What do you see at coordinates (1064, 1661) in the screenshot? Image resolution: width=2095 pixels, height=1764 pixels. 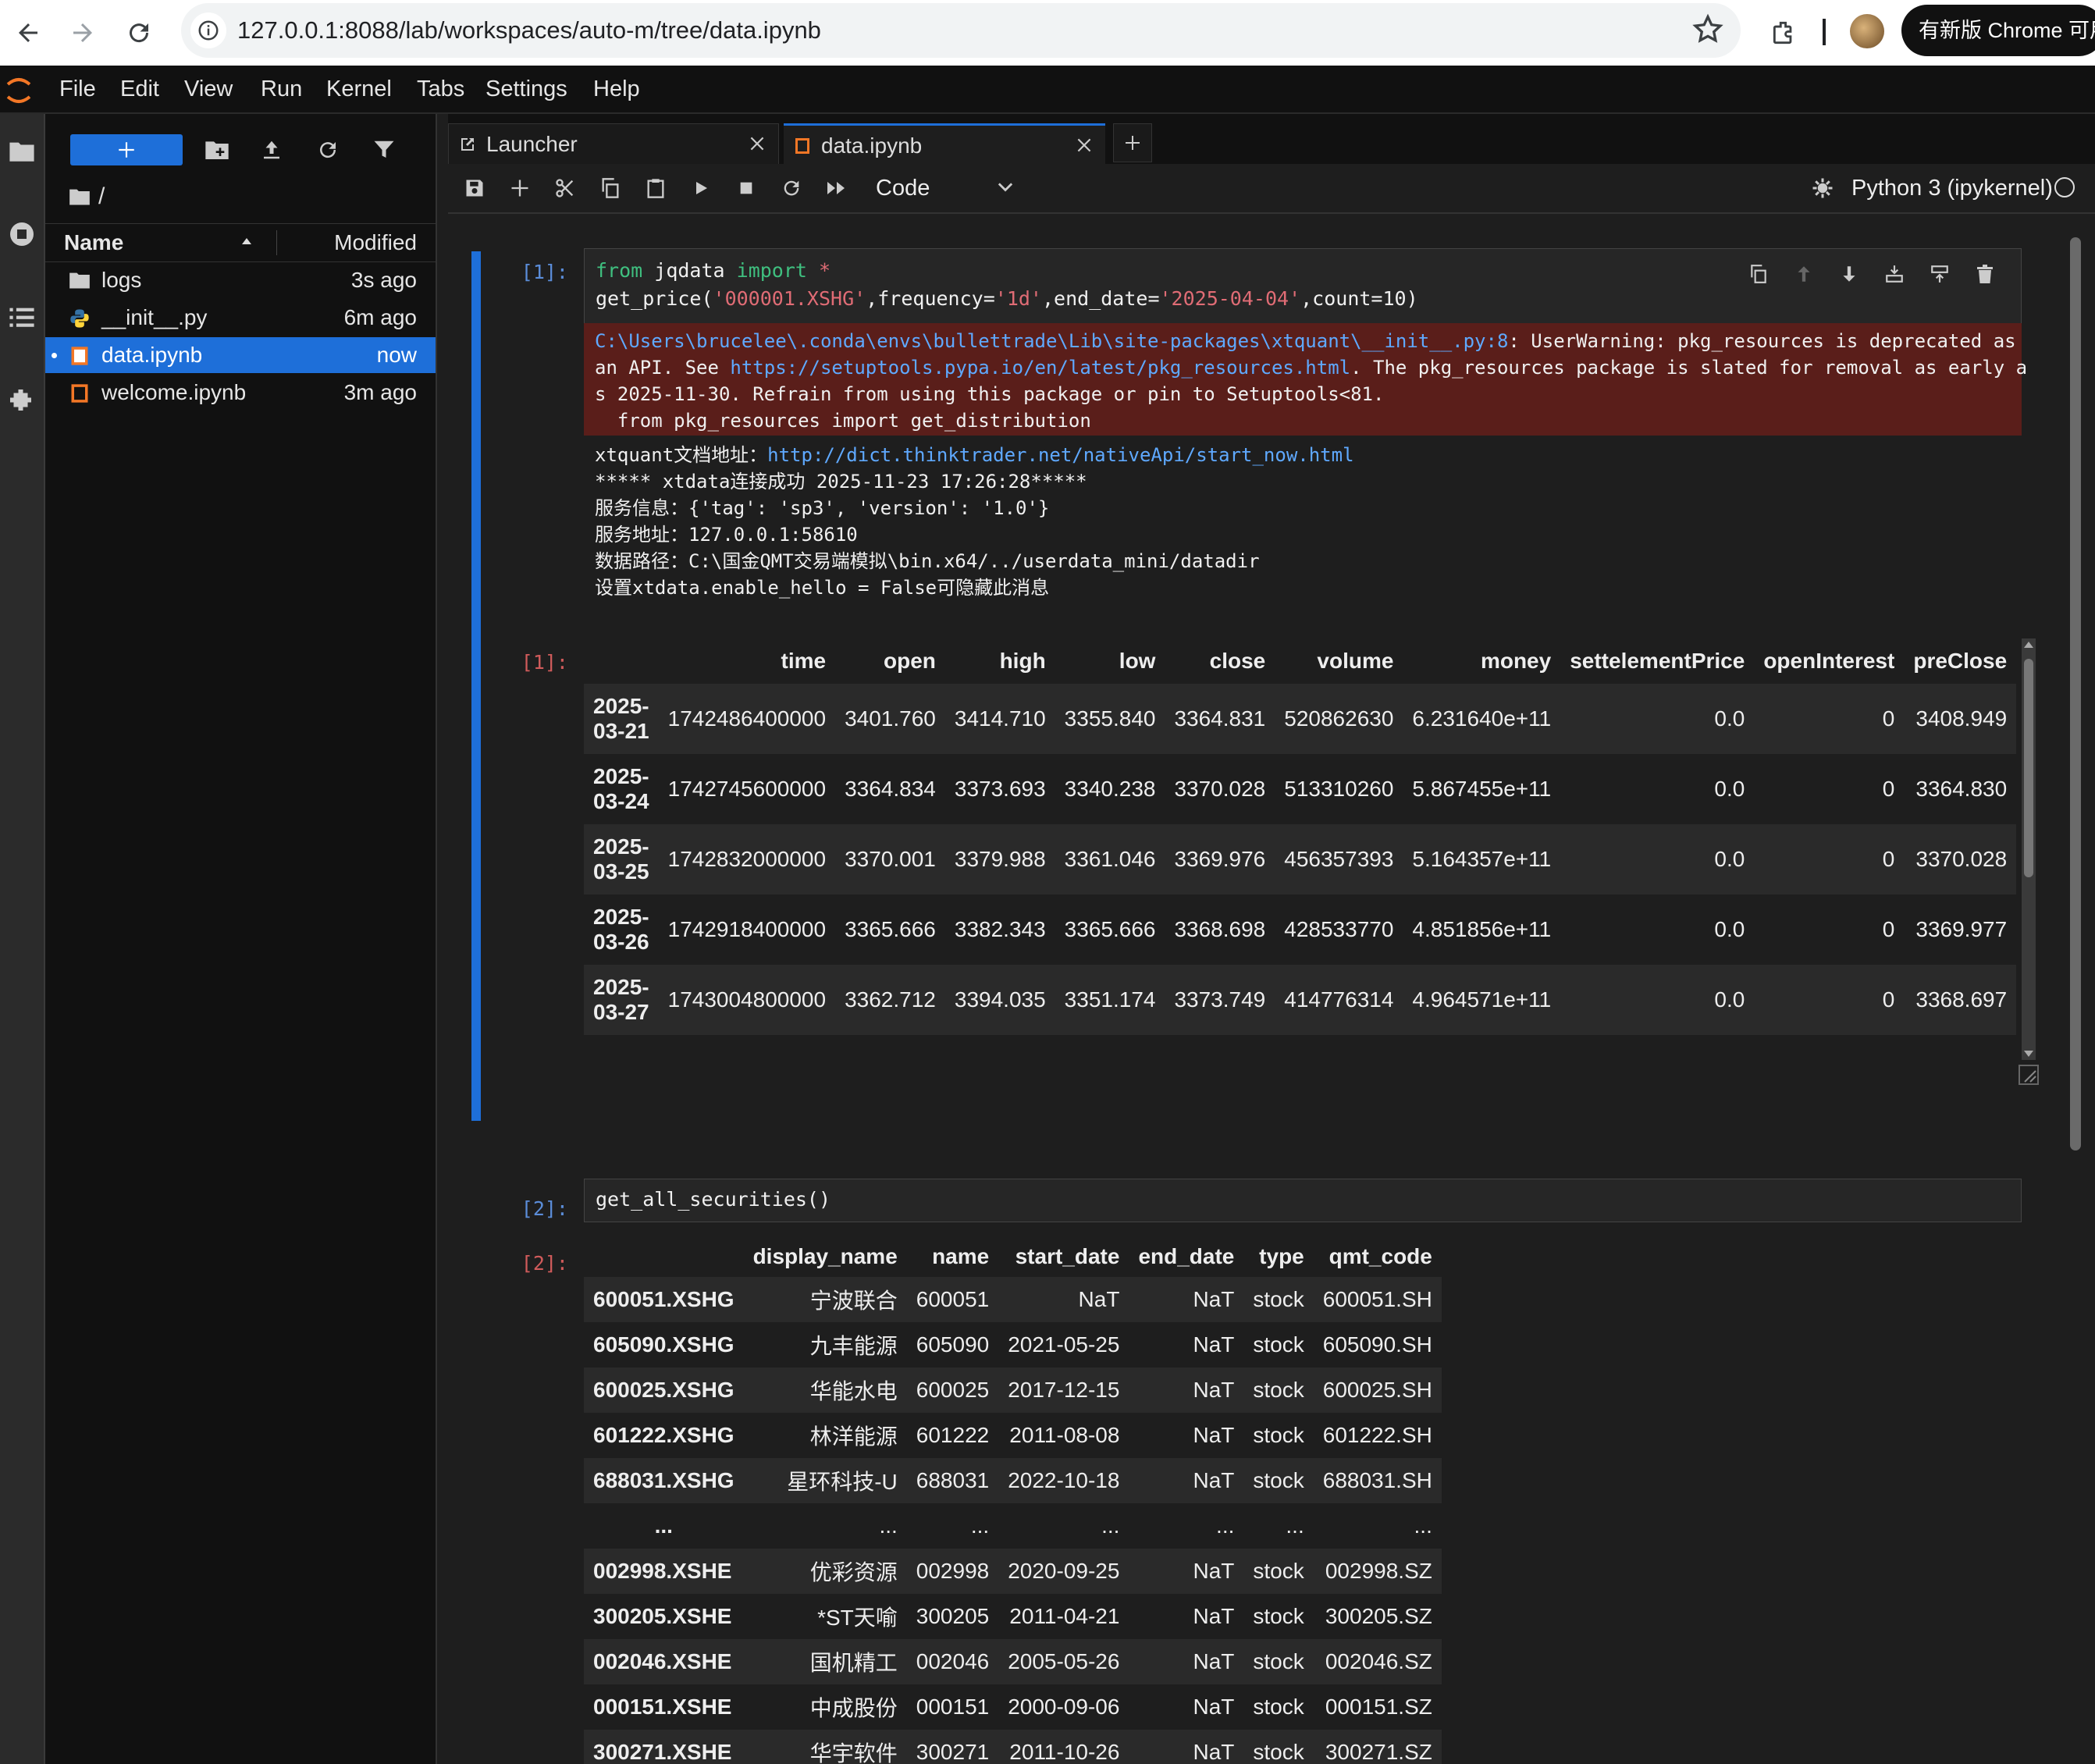 I see `table-cell: 2005-05-26` at bounding box center [1064, 1661].